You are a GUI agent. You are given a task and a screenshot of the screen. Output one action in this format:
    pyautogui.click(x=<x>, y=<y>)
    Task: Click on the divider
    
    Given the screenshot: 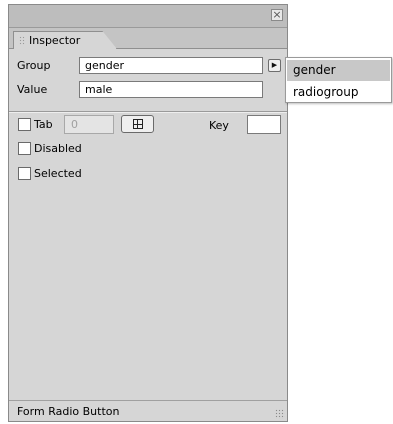 What is the action you would take?
    pyautogui.click(x=148, y=112)
    